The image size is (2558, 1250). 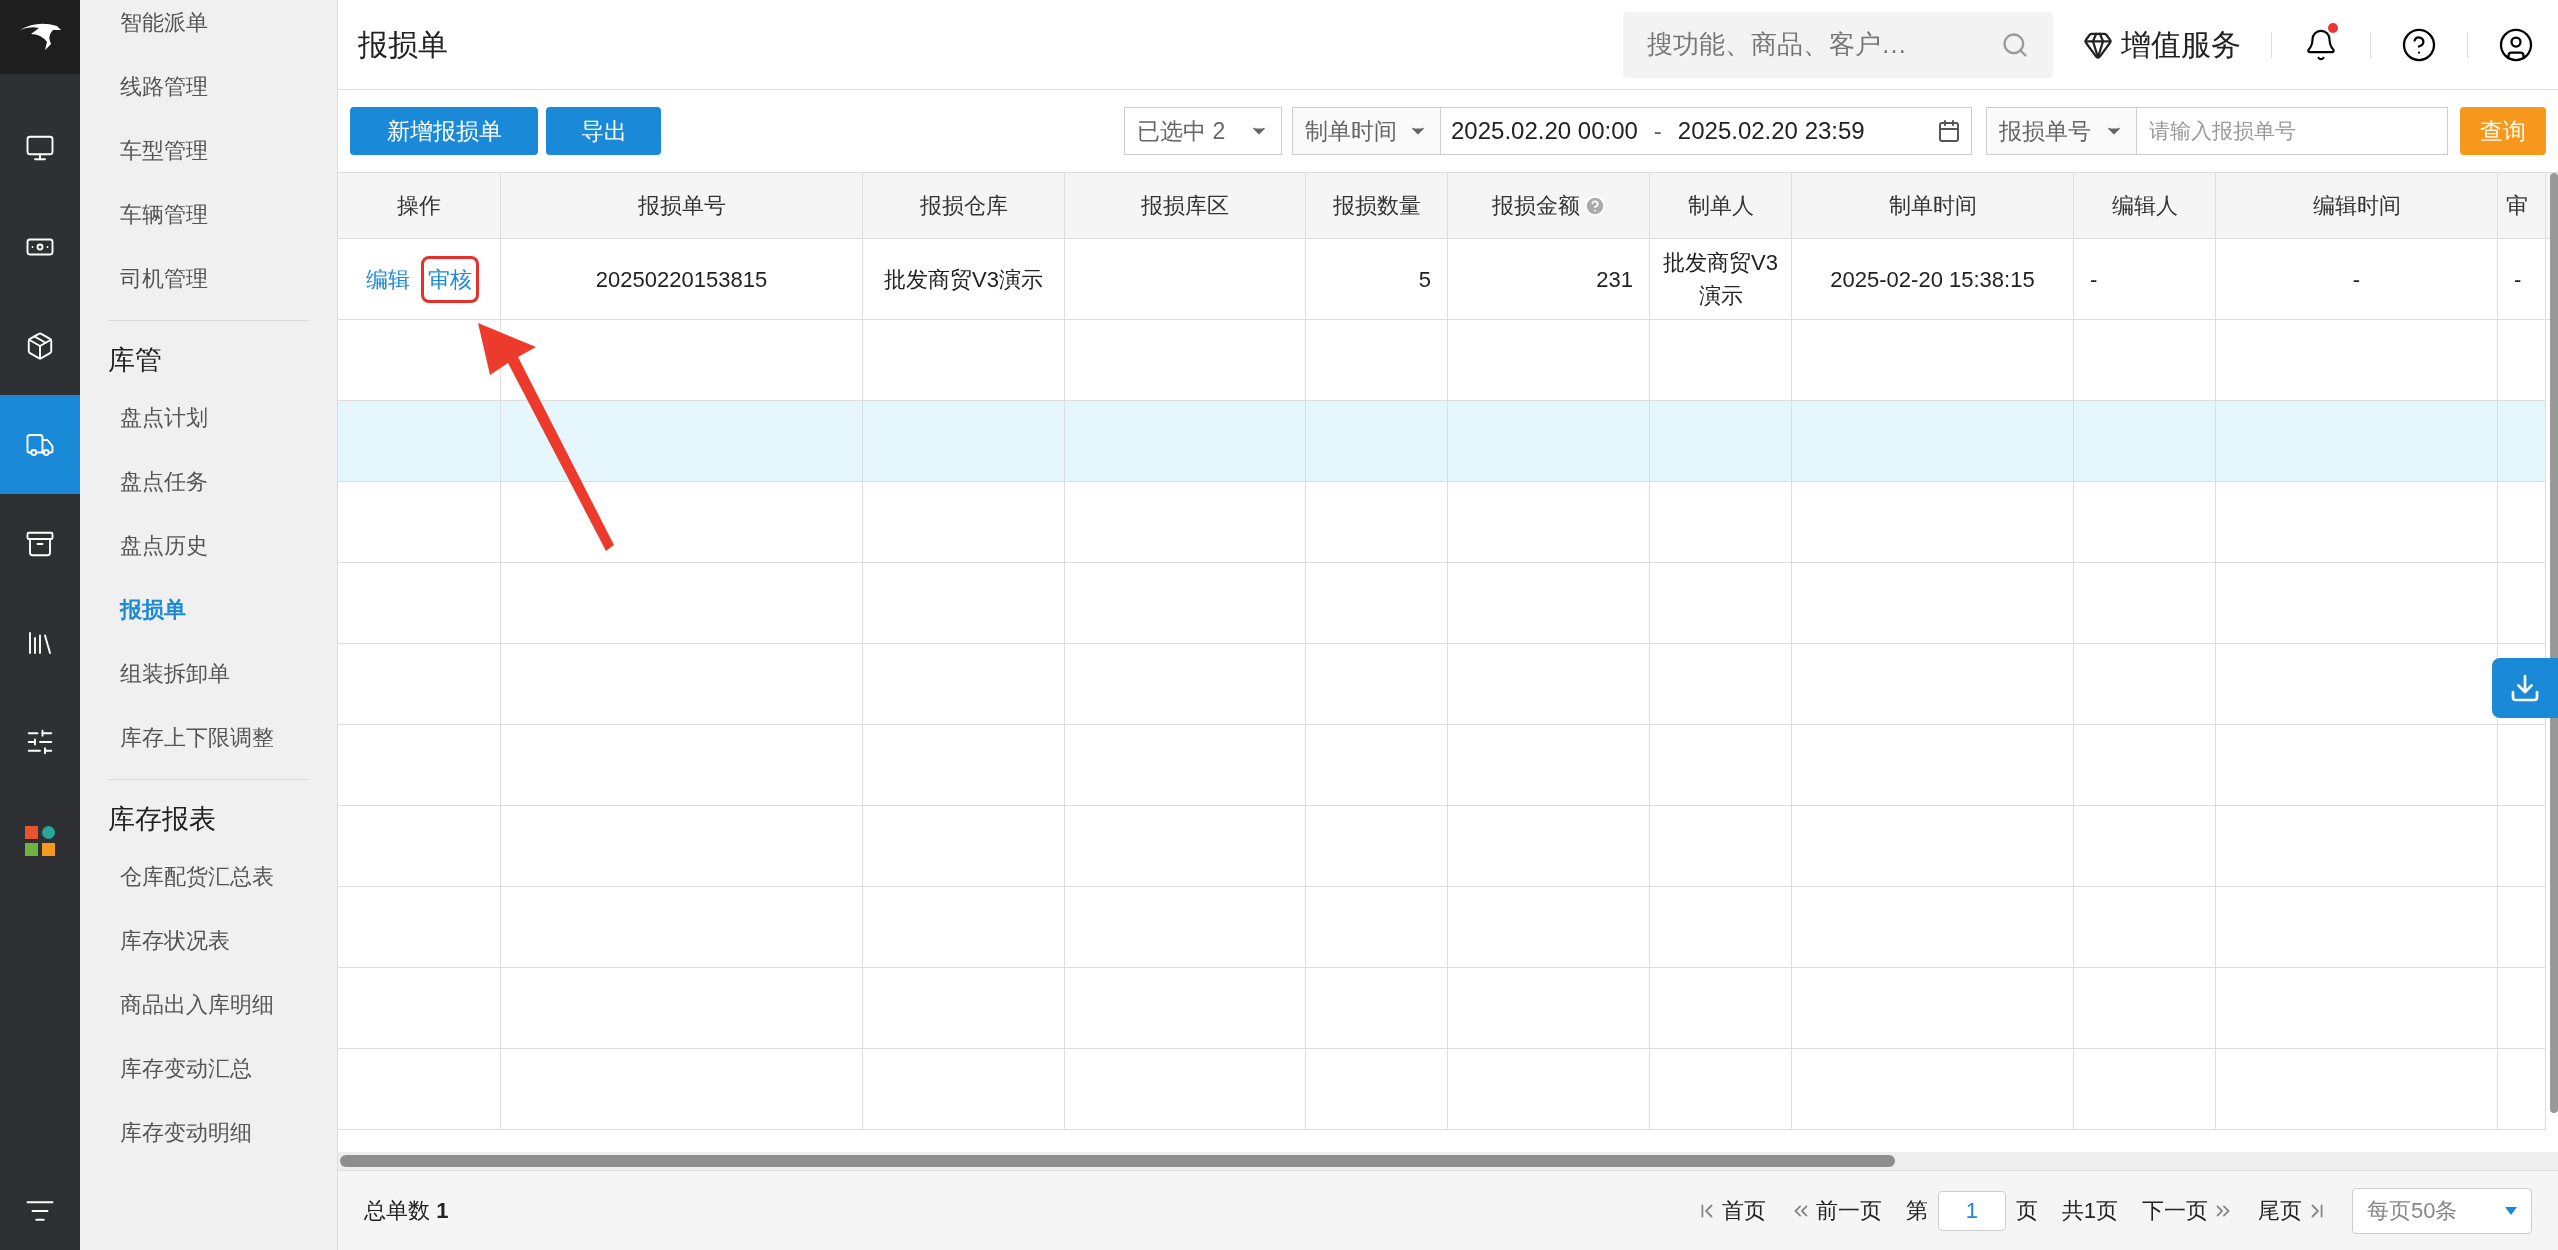 I want to click on menu-item: 司机管理, so click(x=208, y=278).